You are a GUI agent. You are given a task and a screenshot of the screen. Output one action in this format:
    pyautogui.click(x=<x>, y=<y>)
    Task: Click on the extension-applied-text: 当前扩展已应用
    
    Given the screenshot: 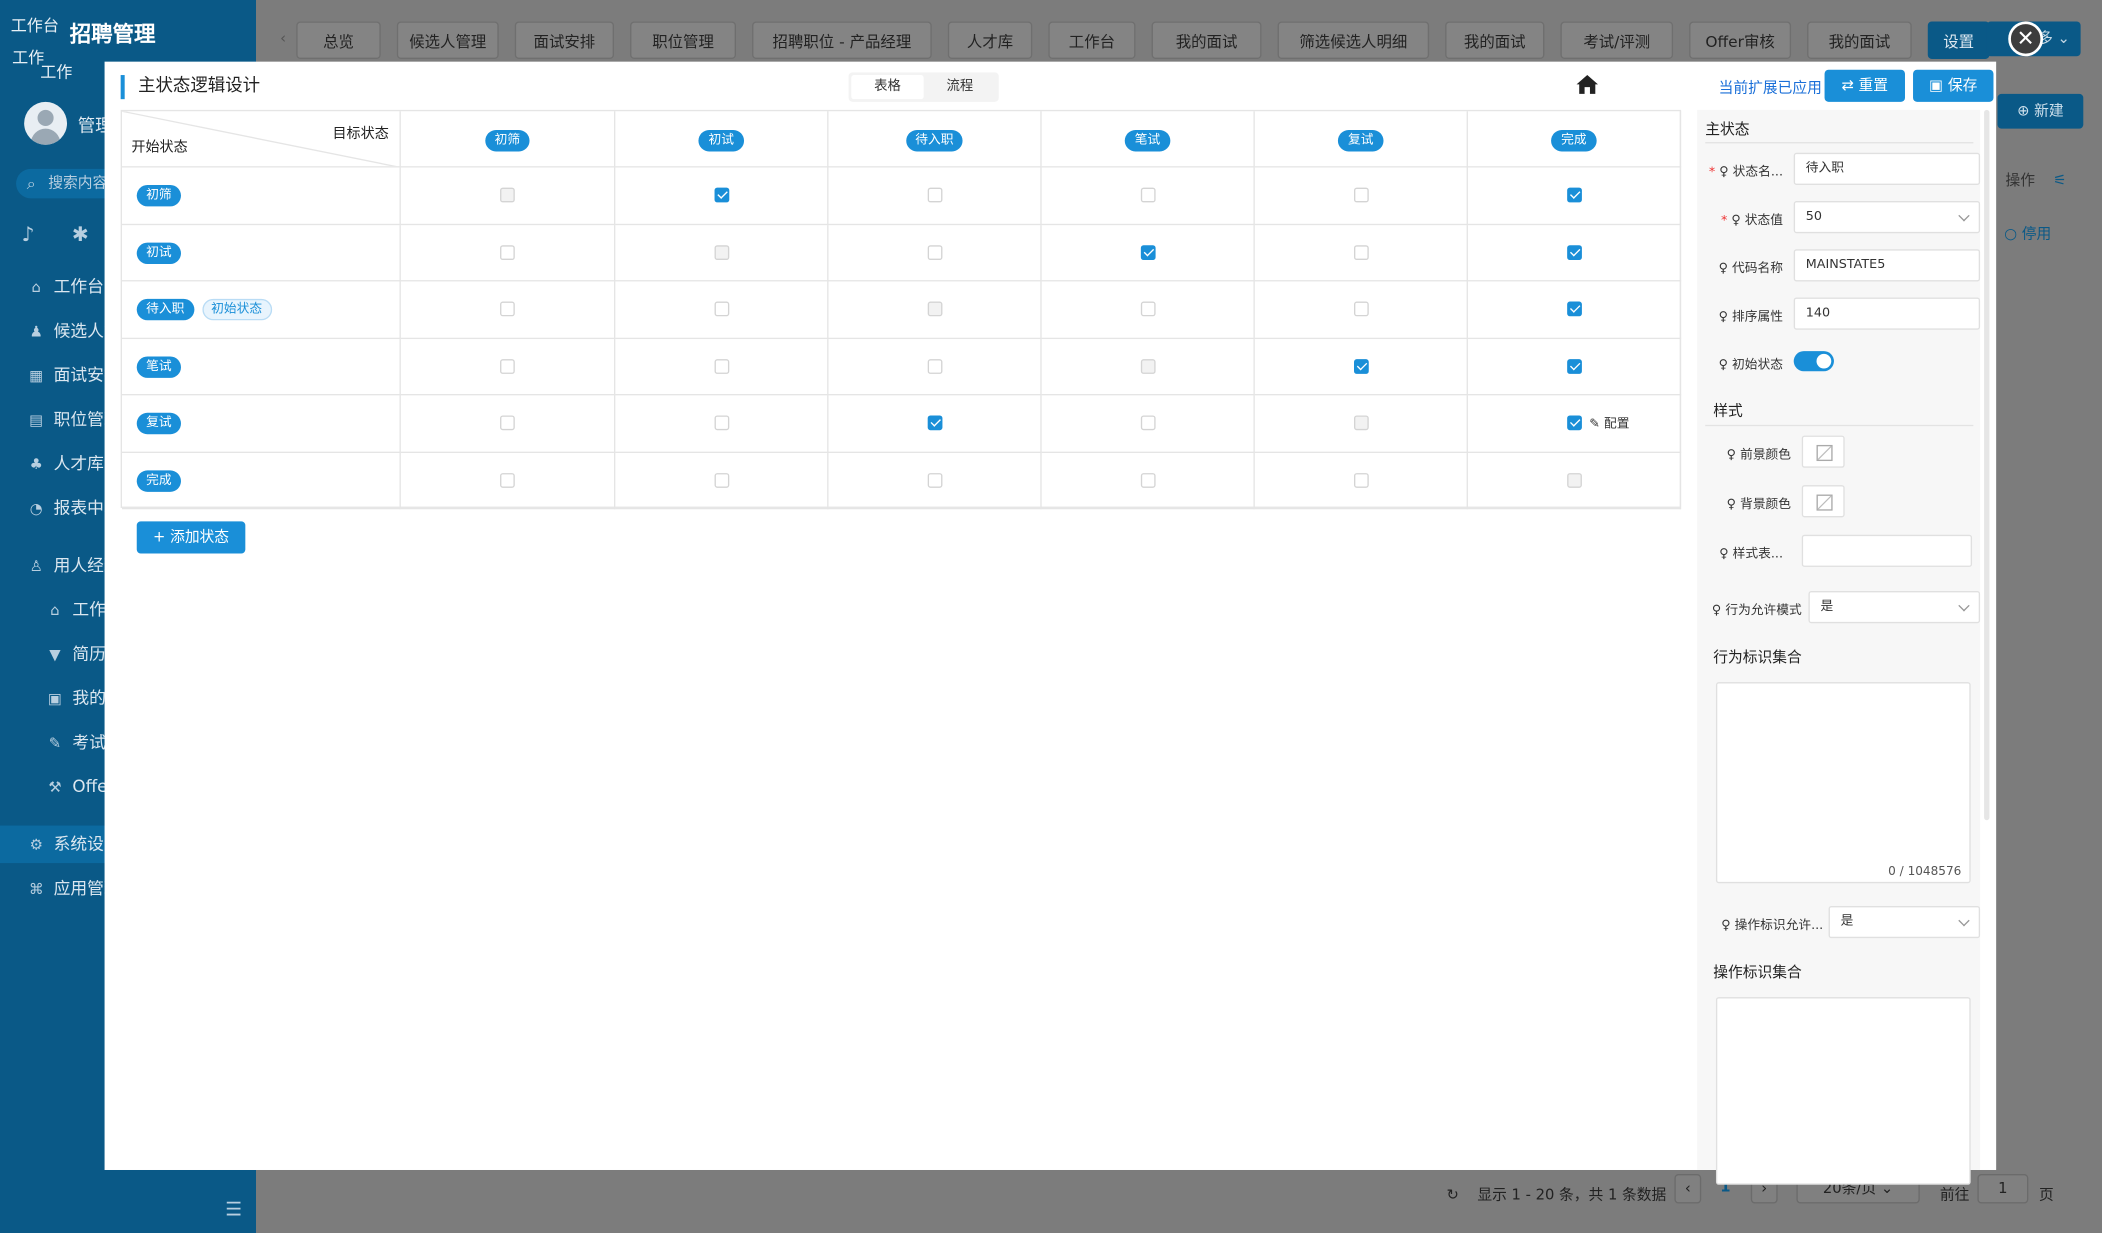 What is the action you would take?
    pyautogui.click(x=1770, y=88)
    